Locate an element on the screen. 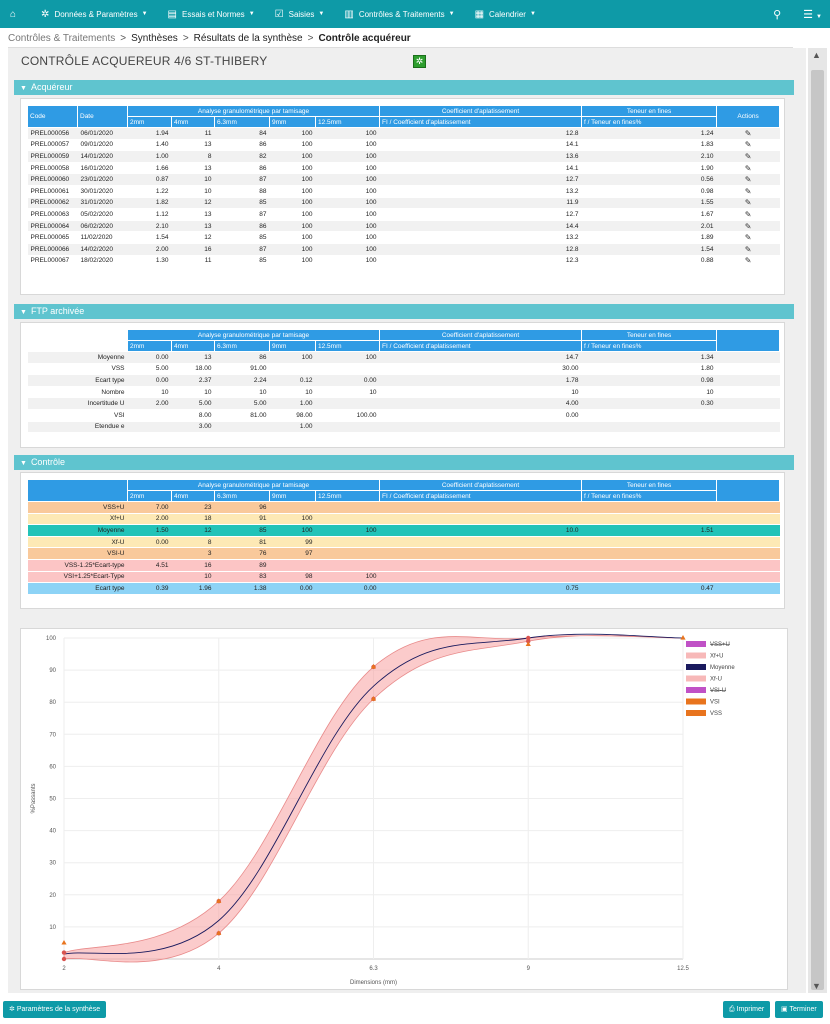 This screenshot has height=1024, width=830. table-cell: 05/02/2020 is located at coordinates (102, 214).